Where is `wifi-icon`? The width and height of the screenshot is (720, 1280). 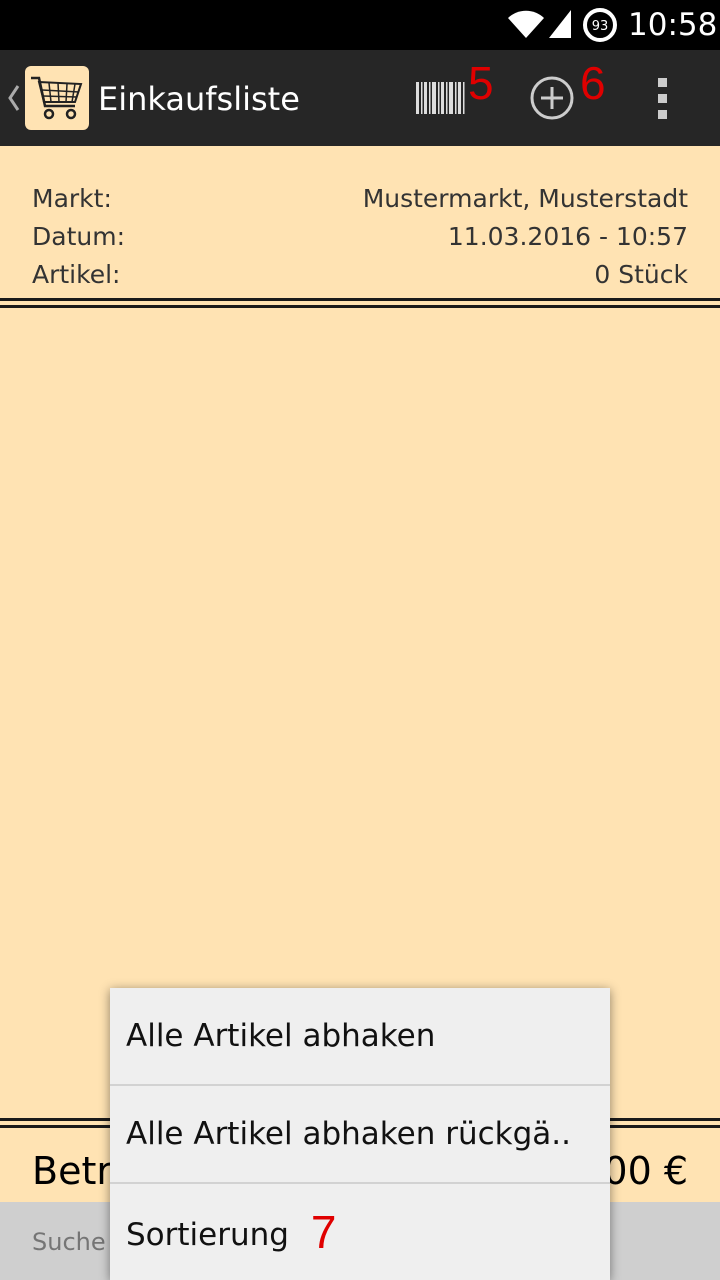
wifi-icon is located at coordinates (526, 24).